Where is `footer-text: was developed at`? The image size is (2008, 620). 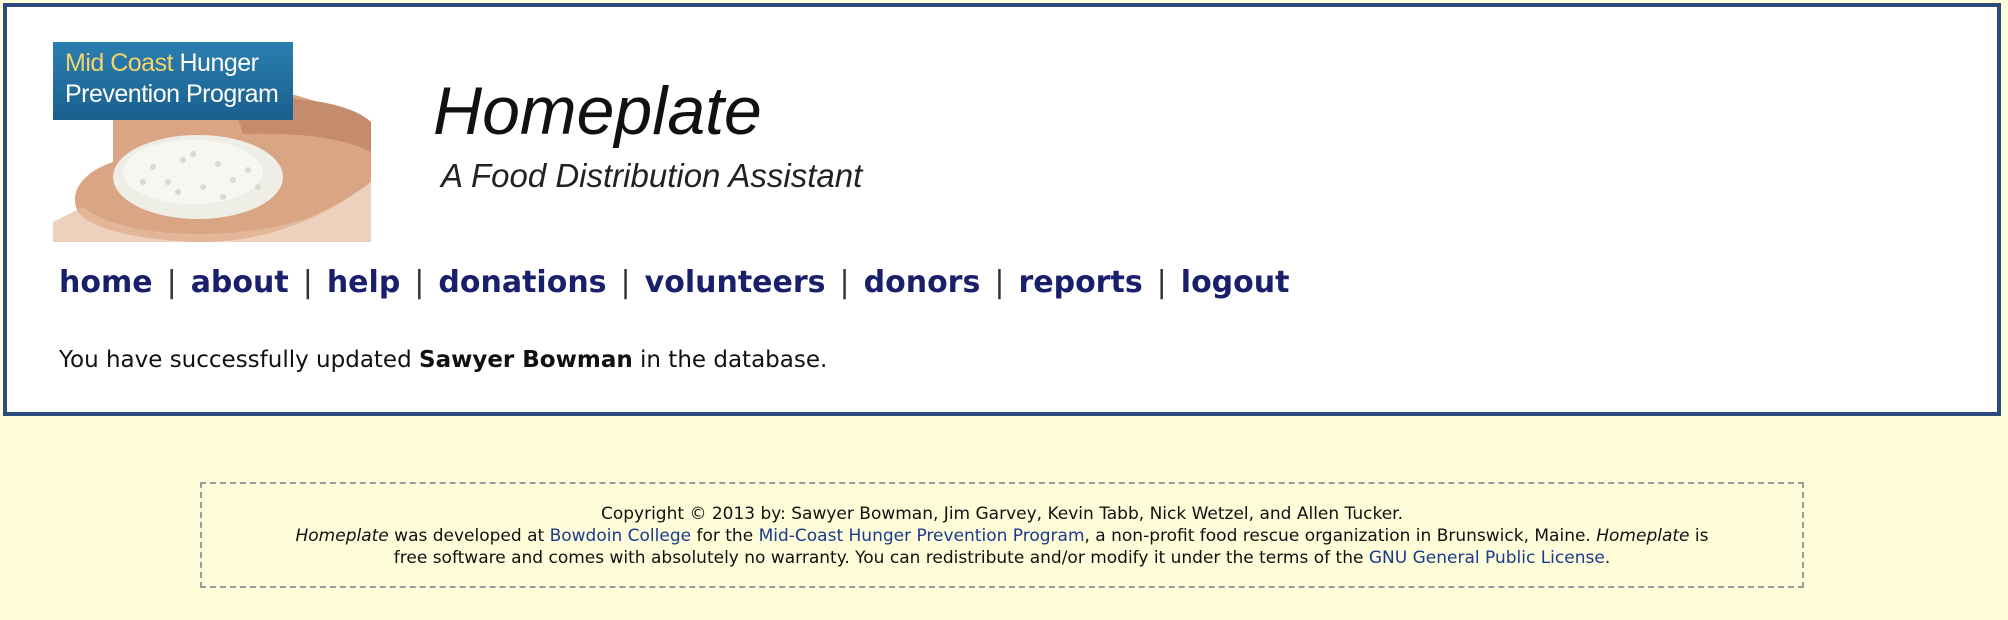 footer-text: was developed at is located at coordinates (469, 536).